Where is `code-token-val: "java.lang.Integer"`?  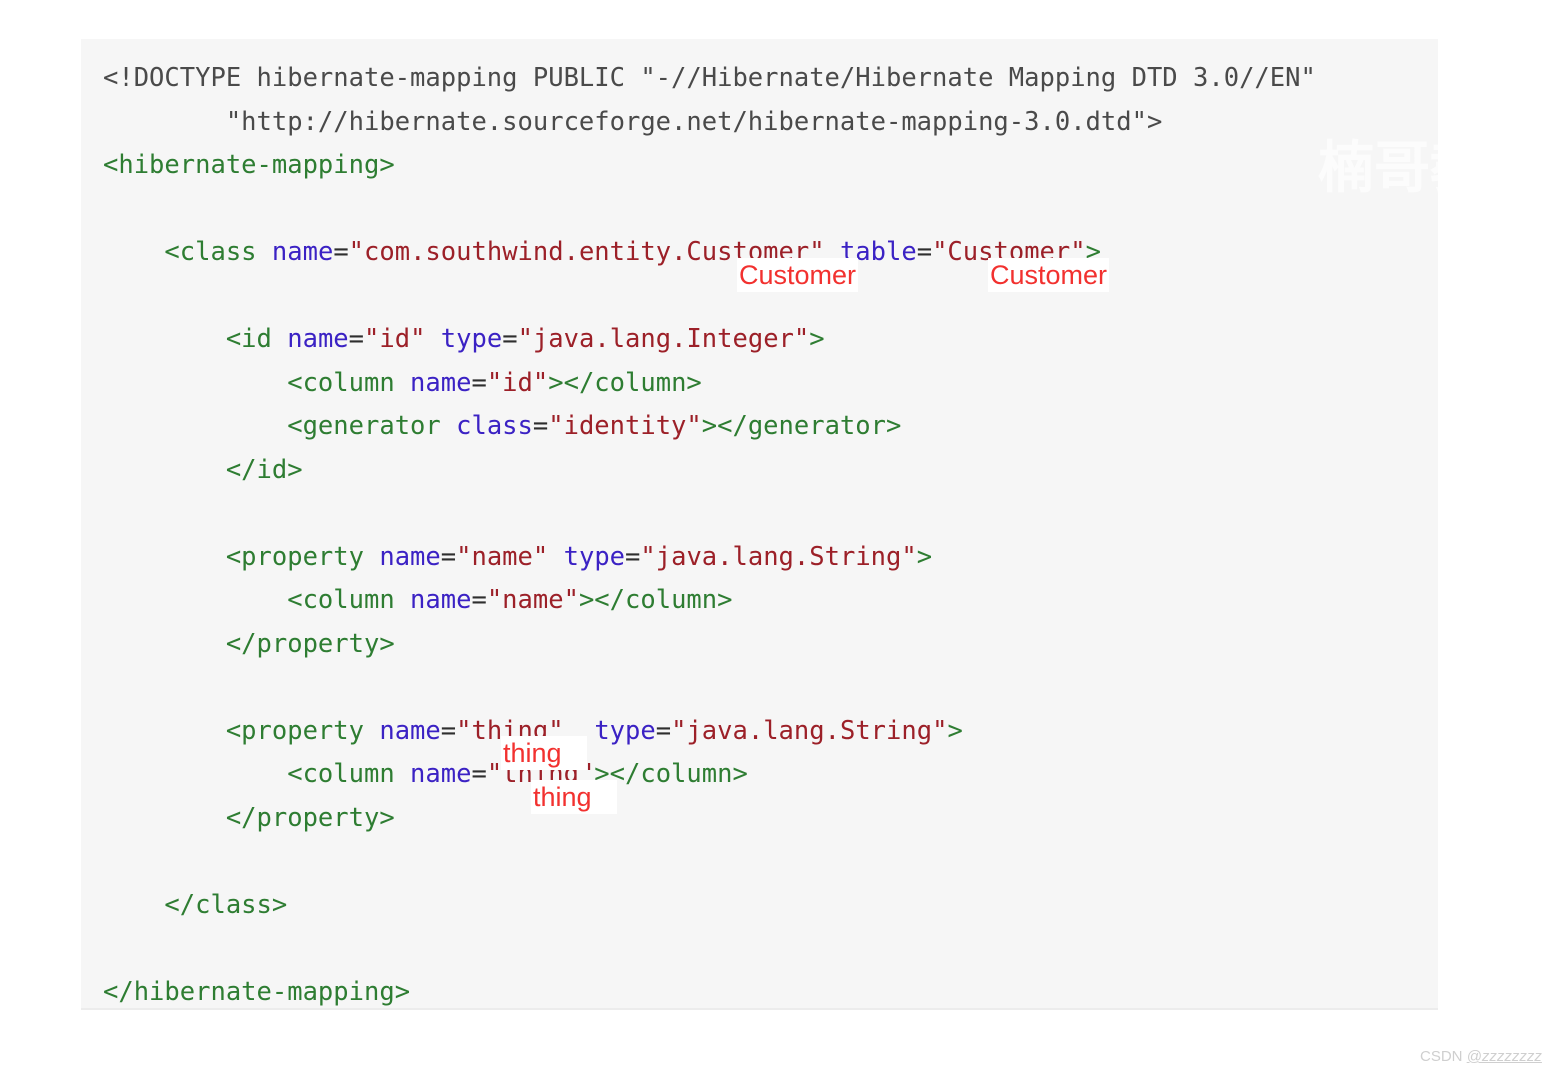 code-token-val: "java.lang.Integer" is located at coordinates (663, 339).